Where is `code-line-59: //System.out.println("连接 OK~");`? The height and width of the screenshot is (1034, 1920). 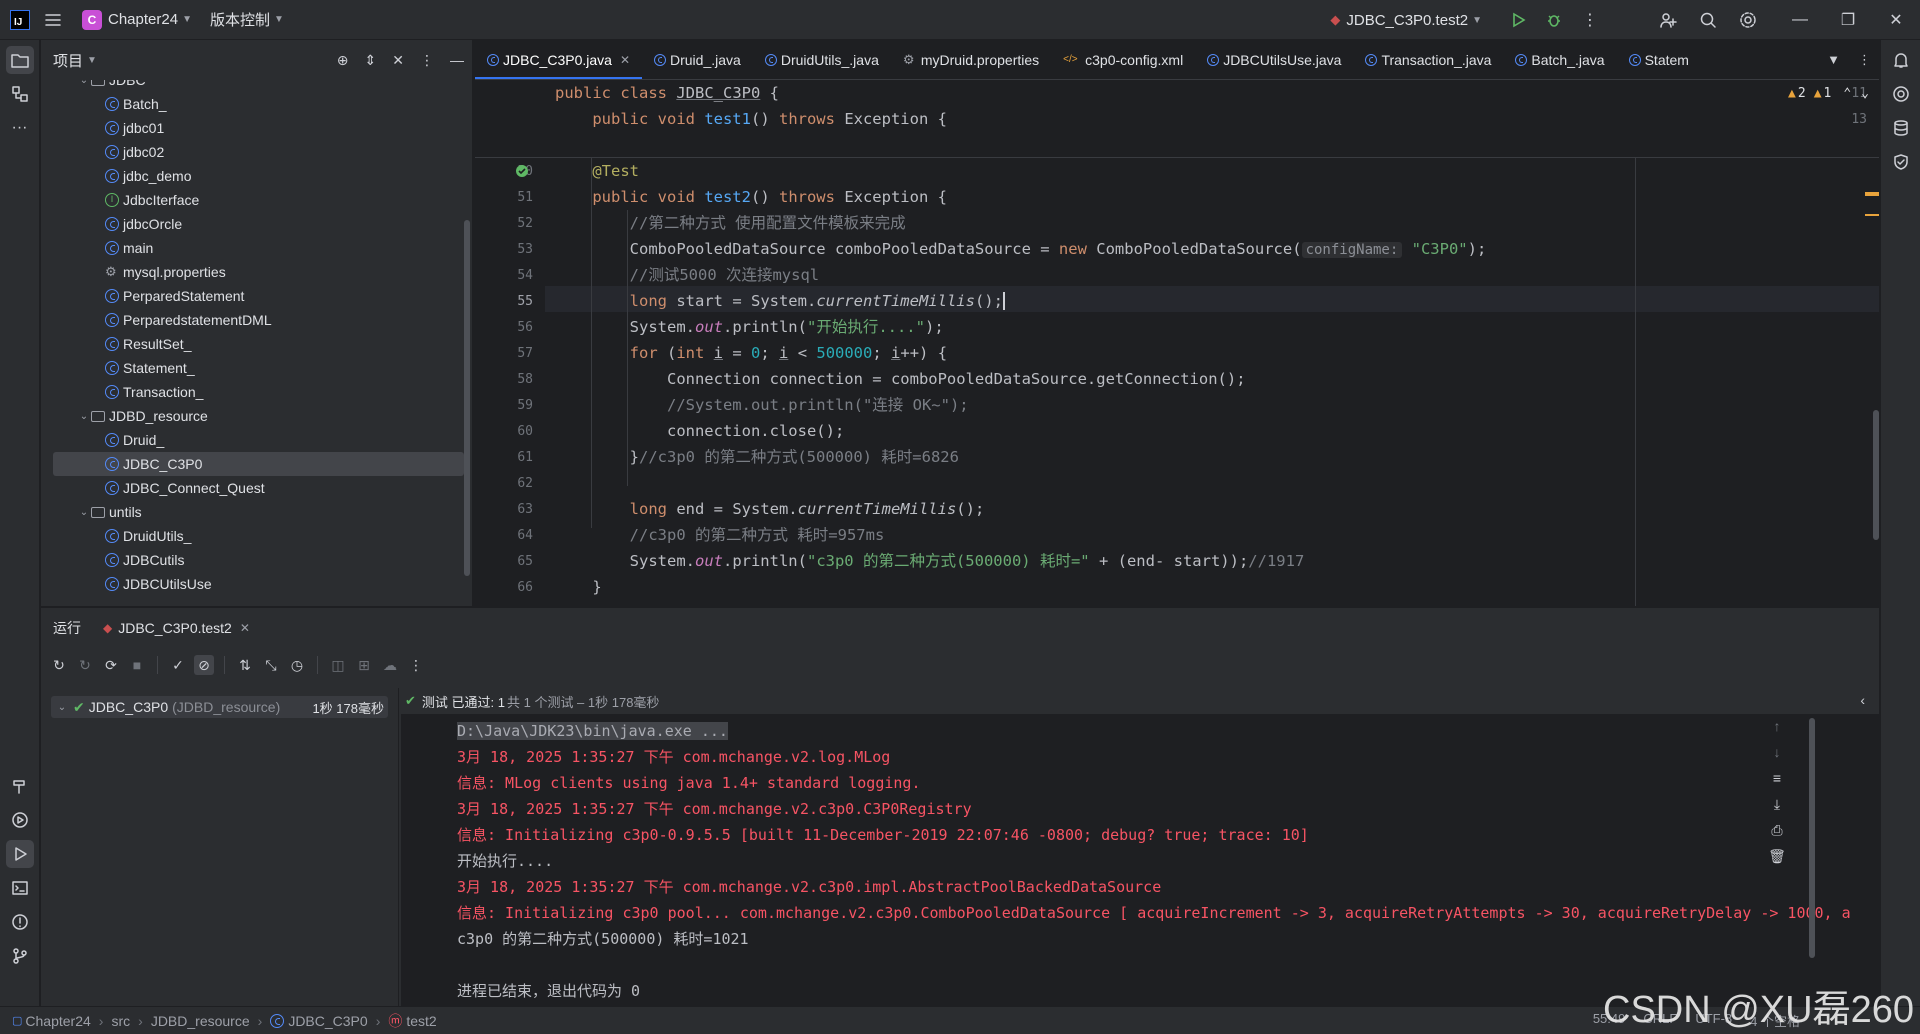 code-line-59: //System.out.println("连接 OK~"); is located at coordinates (762, 405).